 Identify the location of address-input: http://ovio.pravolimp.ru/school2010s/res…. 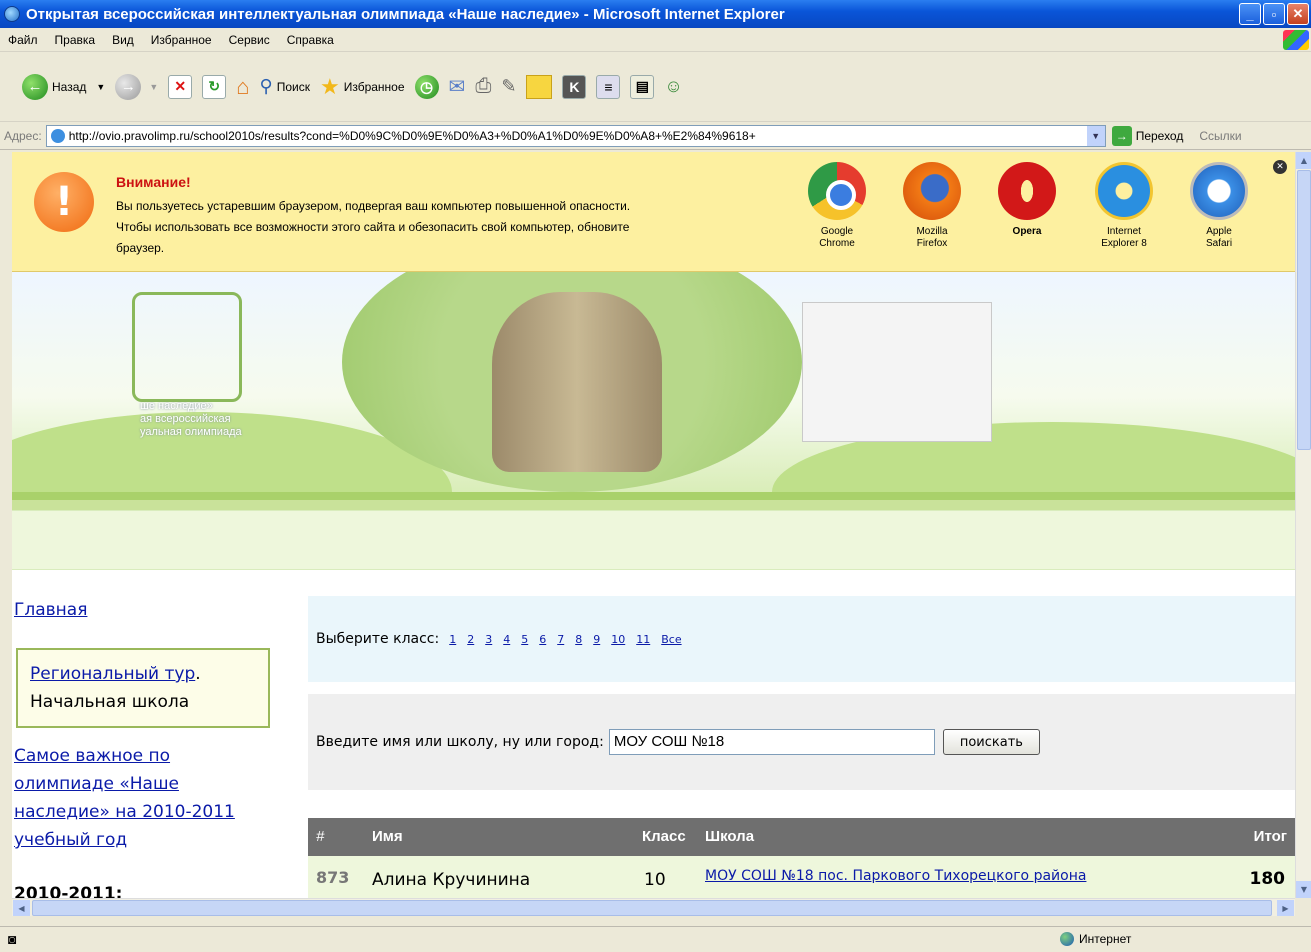
(575, 135).